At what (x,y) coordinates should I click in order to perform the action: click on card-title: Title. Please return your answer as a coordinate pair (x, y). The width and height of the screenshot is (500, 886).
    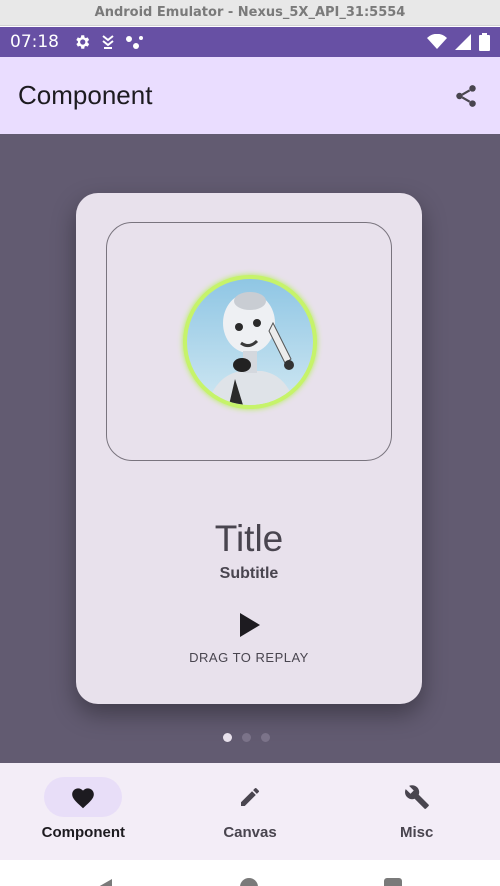
    Looking at the image, I should click on (249, 538).